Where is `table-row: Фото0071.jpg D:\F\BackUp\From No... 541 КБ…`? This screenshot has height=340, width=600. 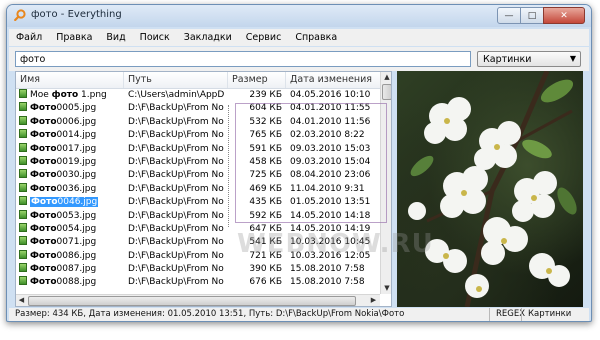
table-row: Фото0071.jpg D:\F\BackUp\From No... 541 КБ… is located at coordinates (198, 242).